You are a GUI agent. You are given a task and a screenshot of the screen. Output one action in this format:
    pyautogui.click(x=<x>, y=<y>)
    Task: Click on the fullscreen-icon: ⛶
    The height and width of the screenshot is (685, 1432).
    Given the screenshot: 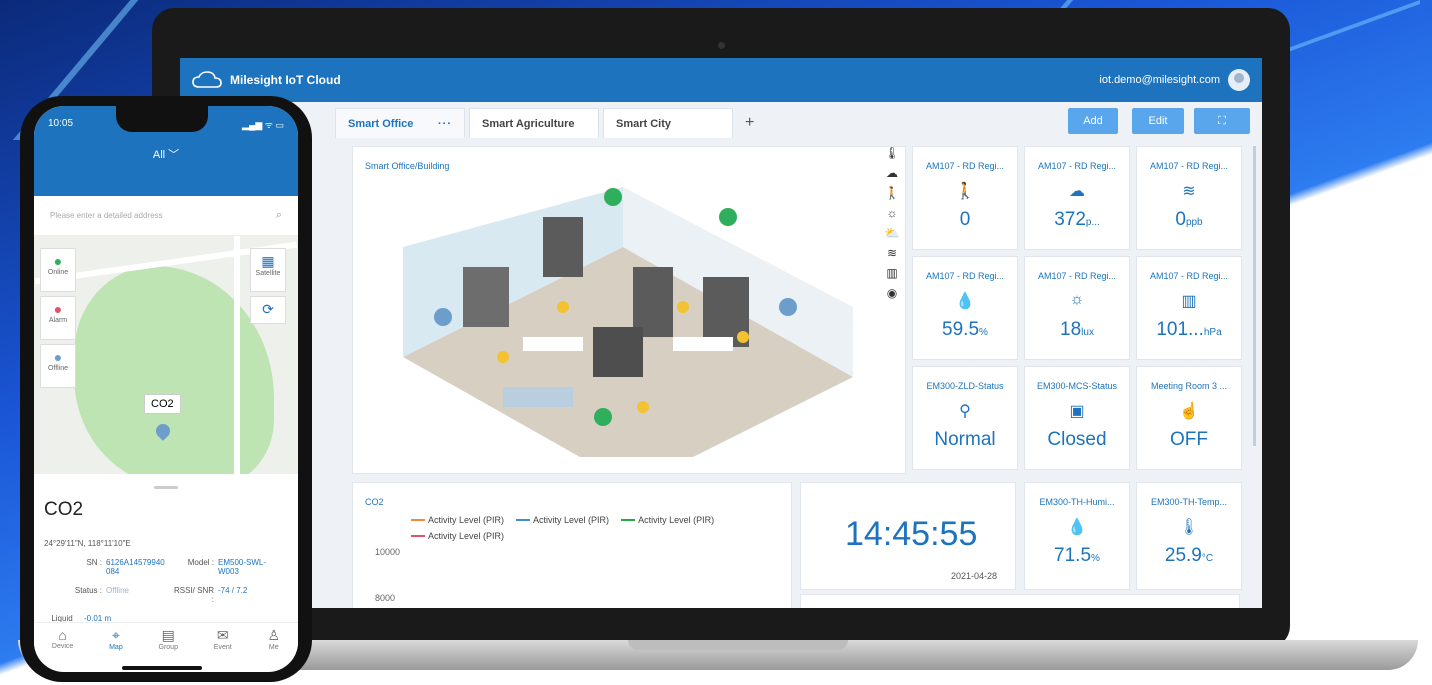 What is the action you would take?
    pyautogui.click(x=1222, y=120)
    